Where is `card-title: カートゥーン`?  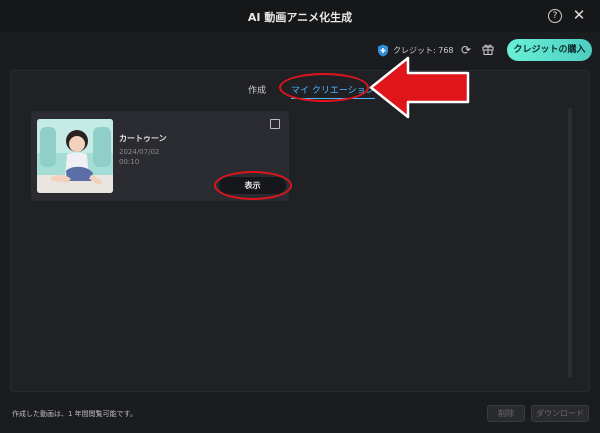
card-title: カートゥーン is located at coordinates (143, 138).